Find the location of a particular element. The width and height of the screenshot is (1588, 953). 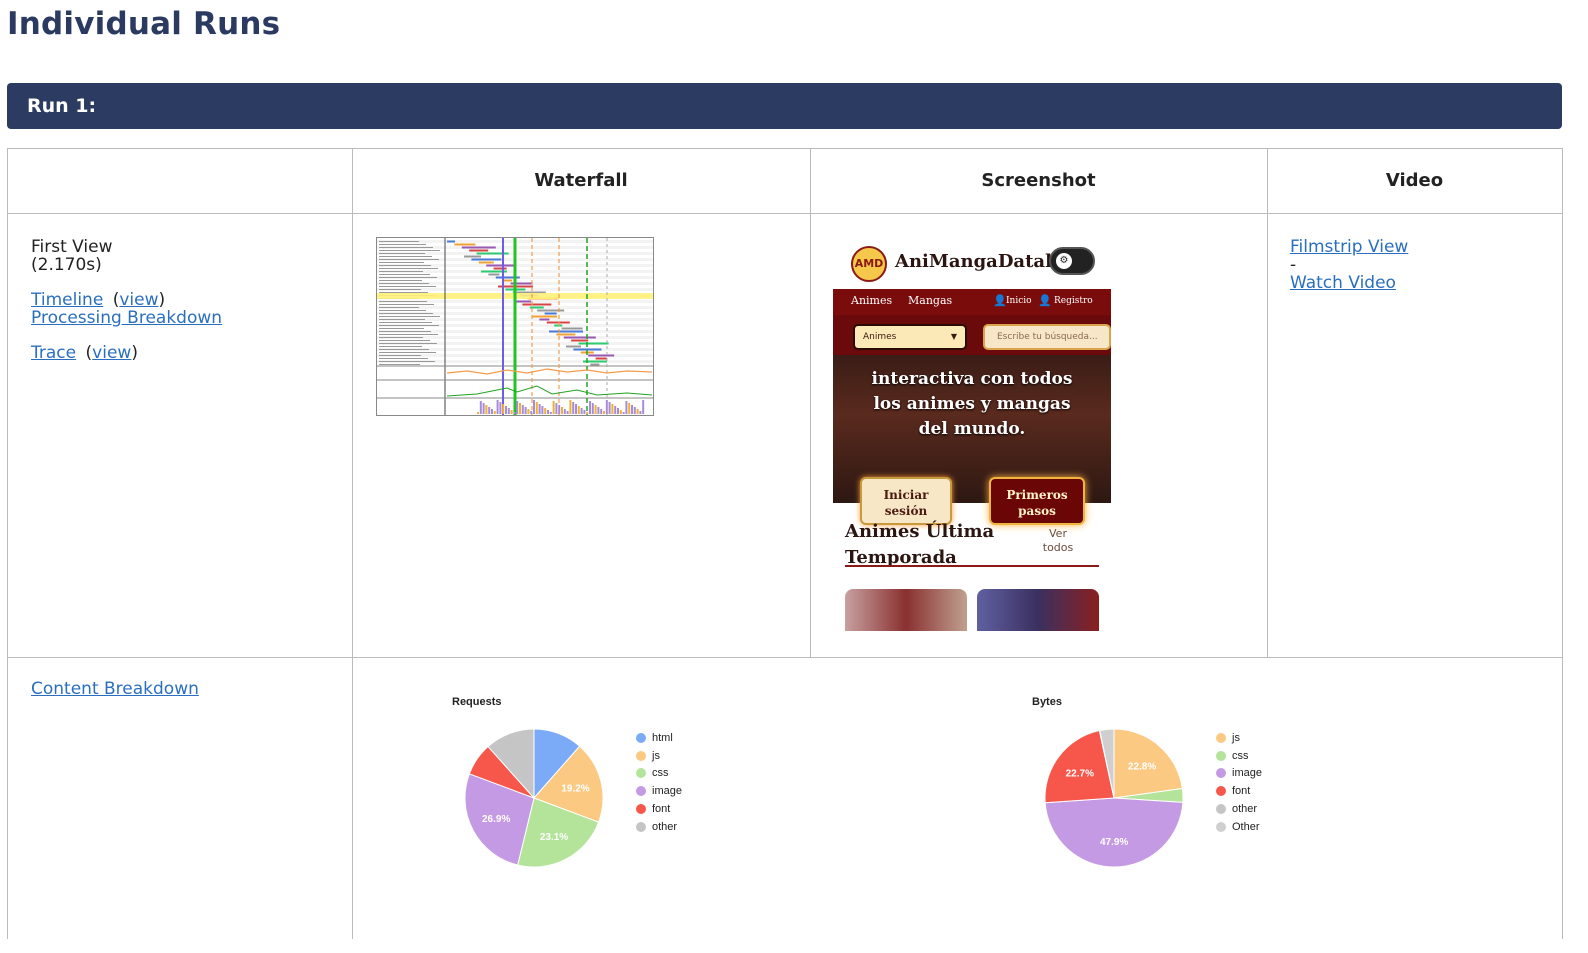

timeline-view-link: view is located at coordinates (138, 300).